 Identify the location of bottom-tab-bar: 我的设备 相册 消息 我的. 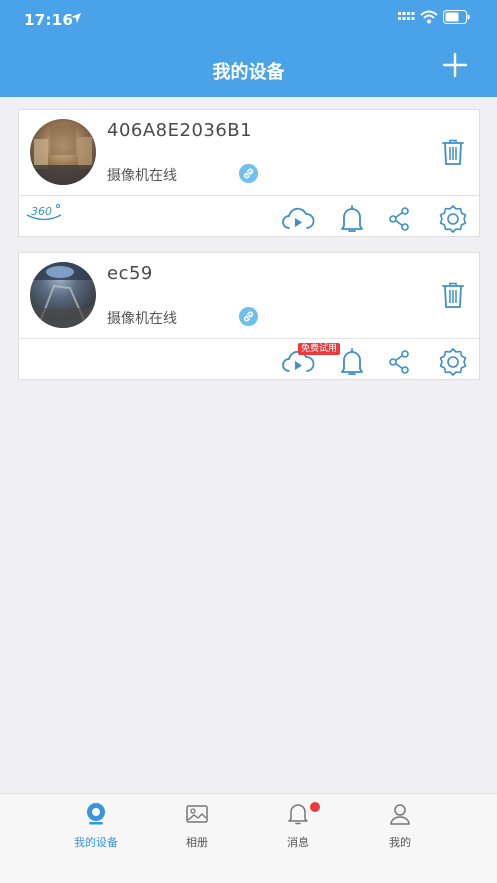
(248, 838).